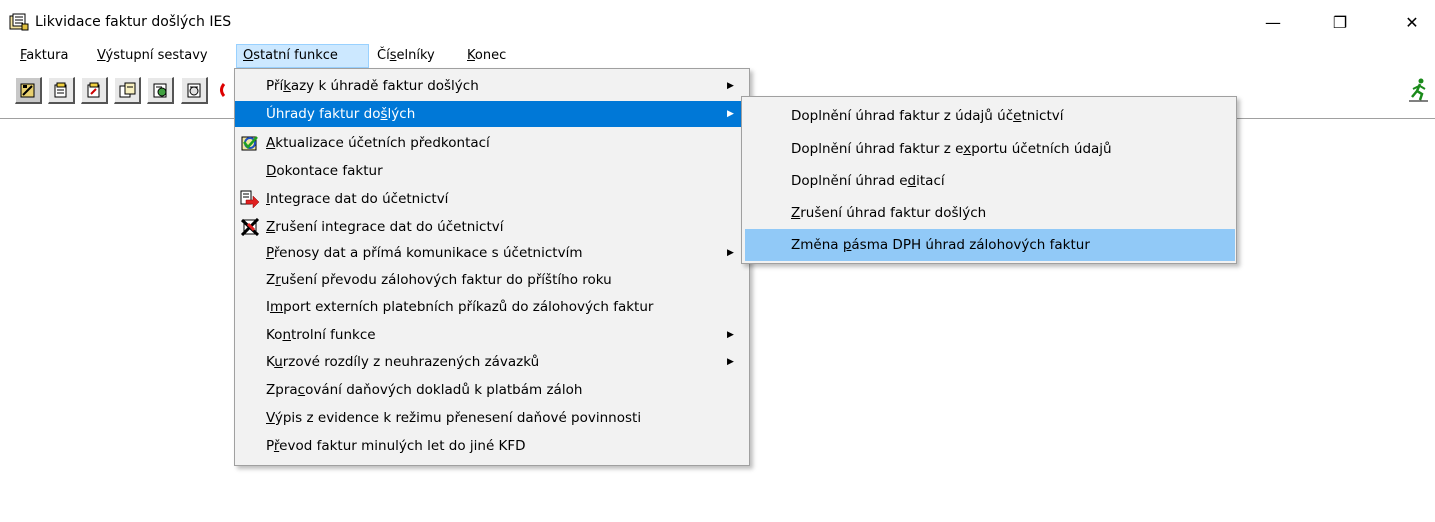 The width and height of the screenshot is (1435, 522). I want to click on menu-faktura: Faktura, so click(44, 56).